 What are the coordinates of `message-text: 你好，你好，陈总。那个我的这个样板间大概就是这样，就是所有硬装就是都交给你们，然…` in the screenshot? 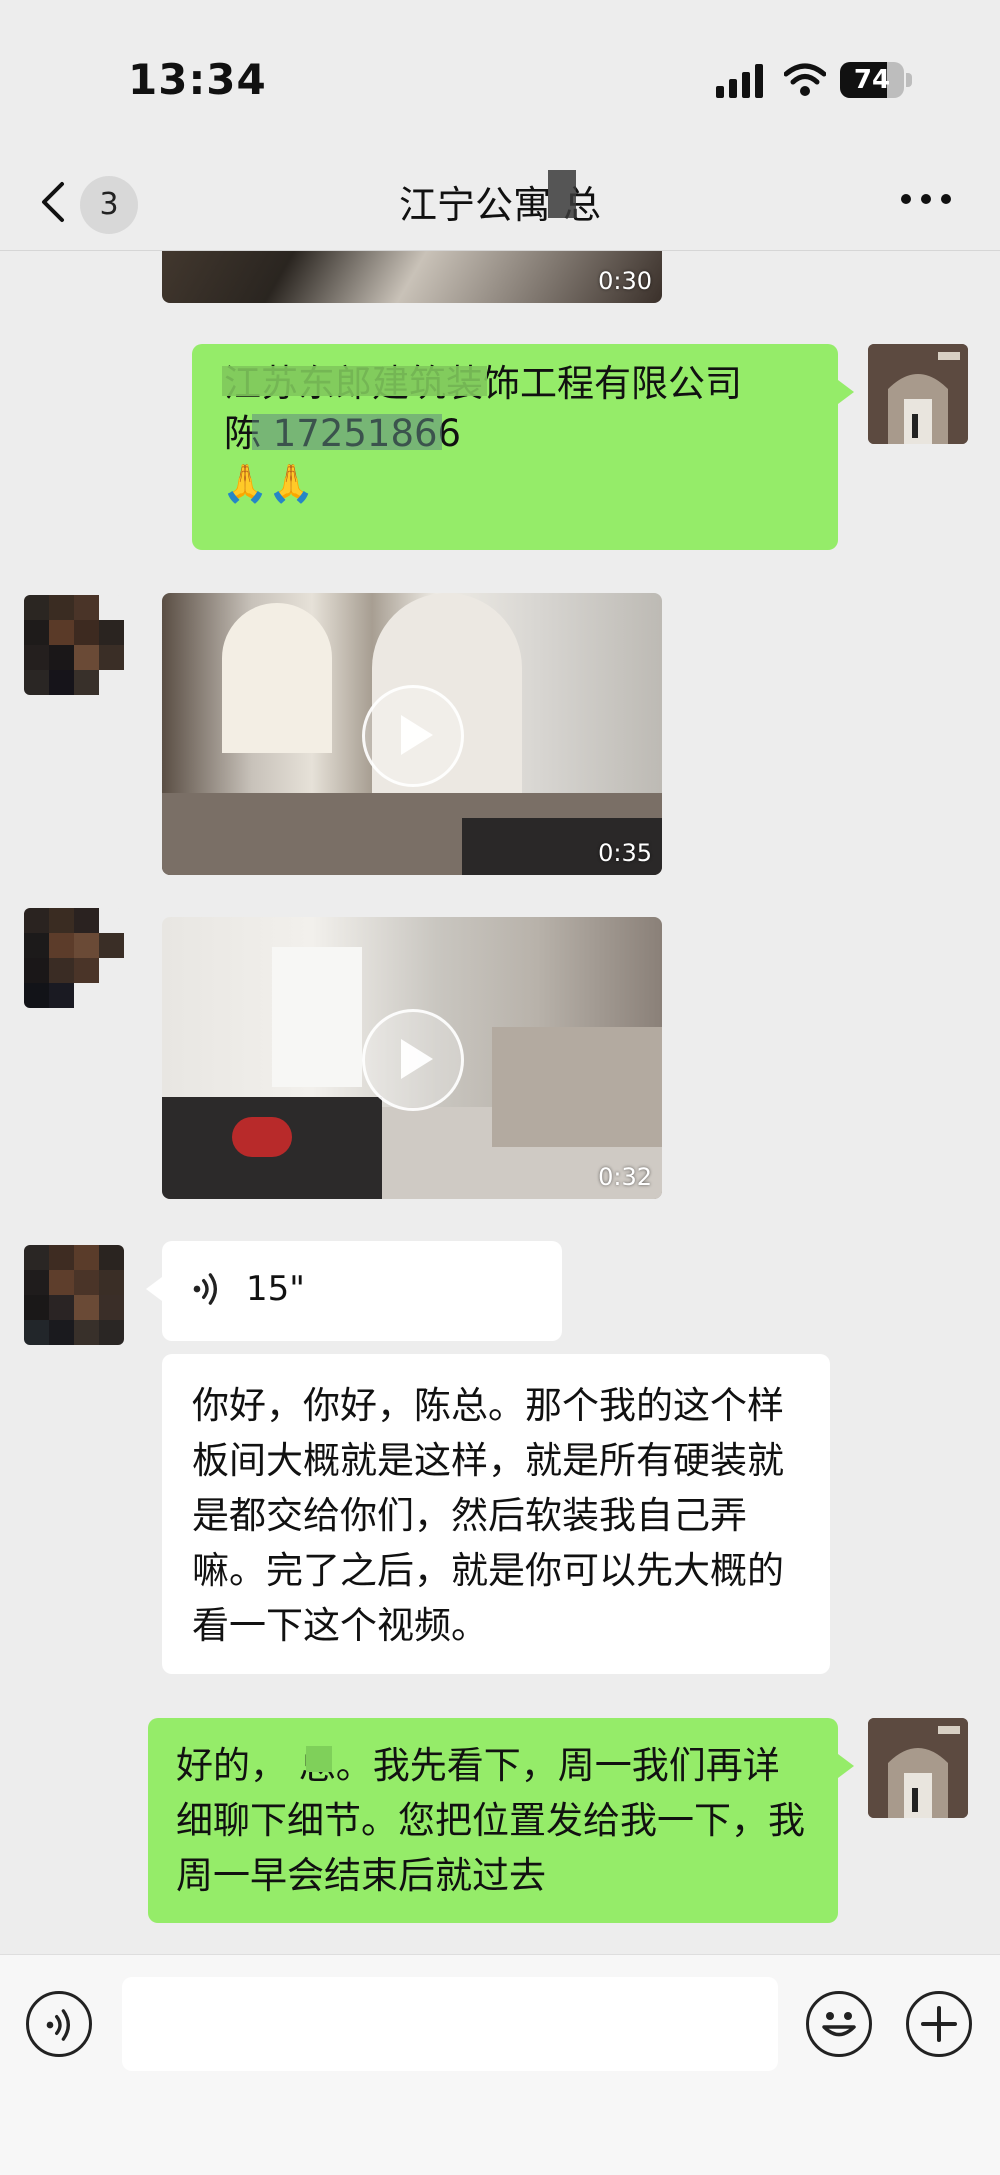 It's located at (488, 1515).